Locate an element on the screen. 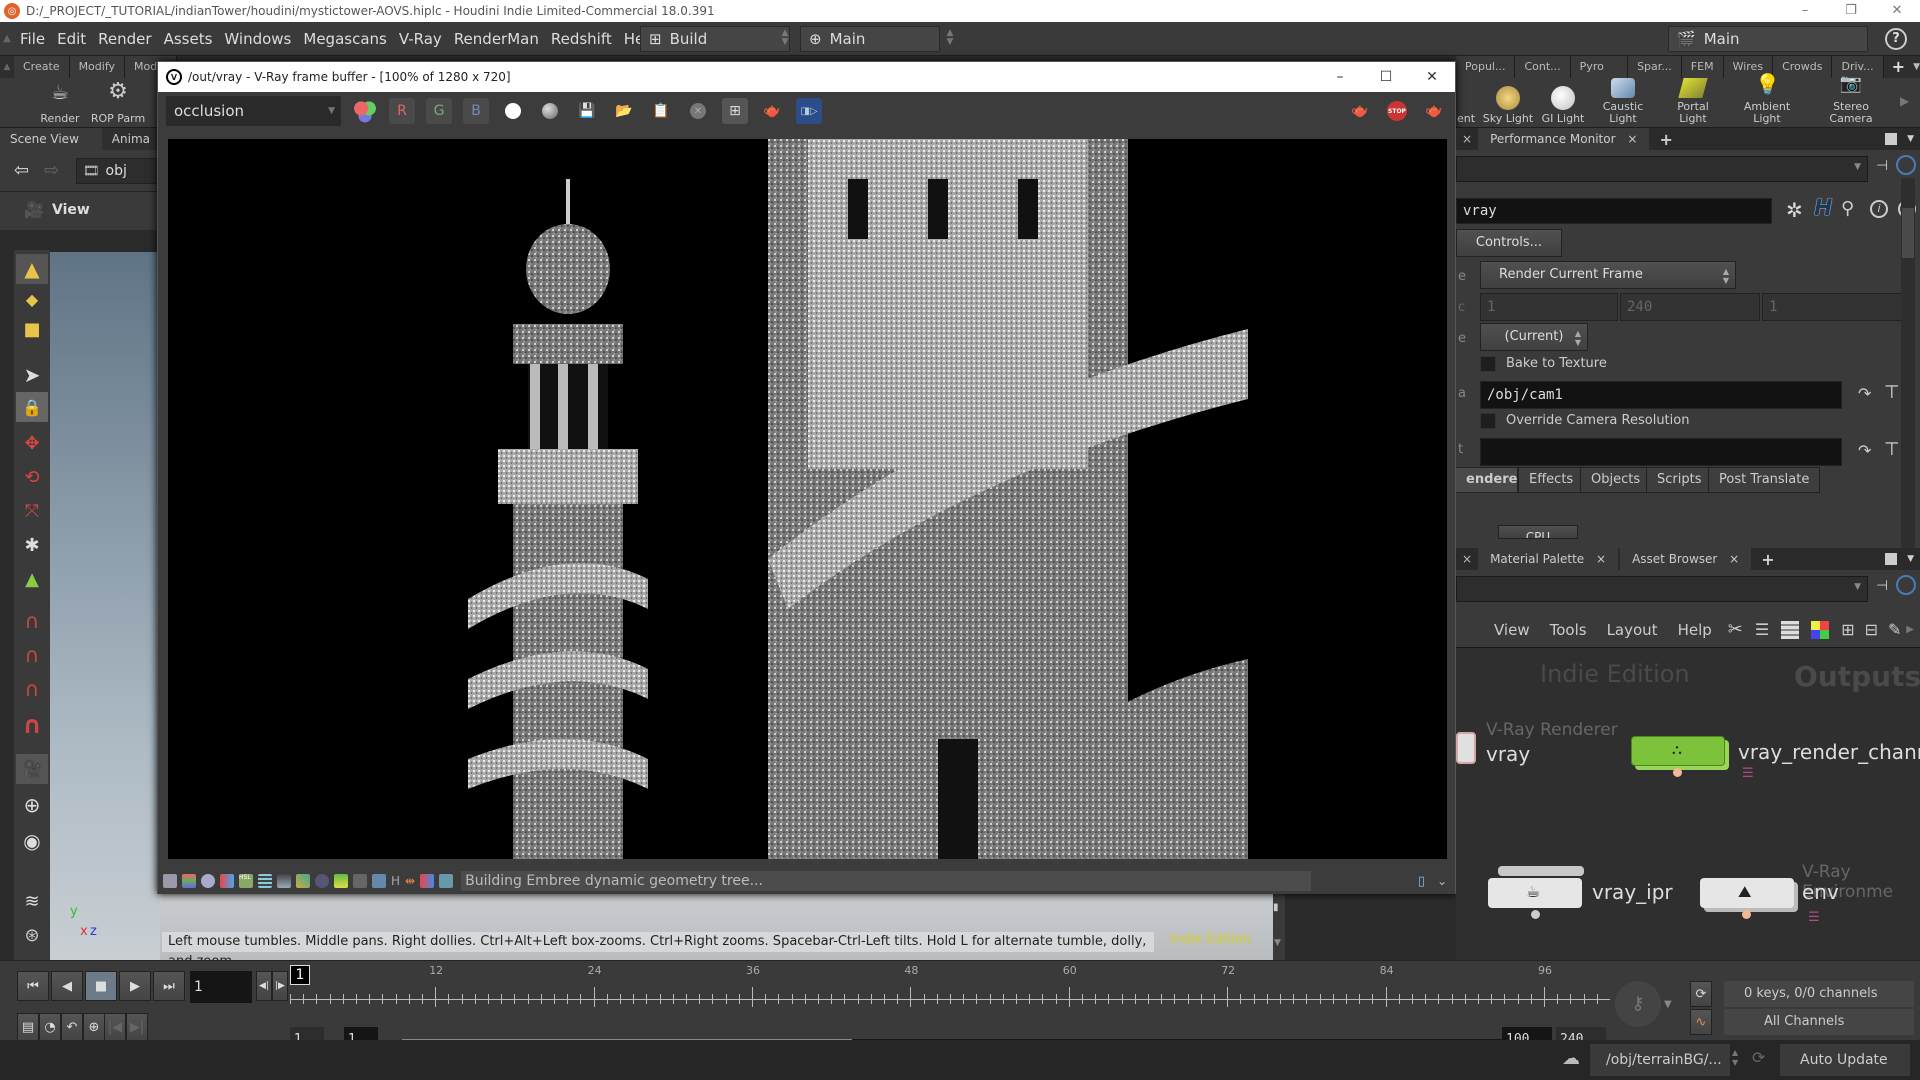 This screenshot has width=1920, height=1080. background-image-icon is located at coordinates (341, 881).